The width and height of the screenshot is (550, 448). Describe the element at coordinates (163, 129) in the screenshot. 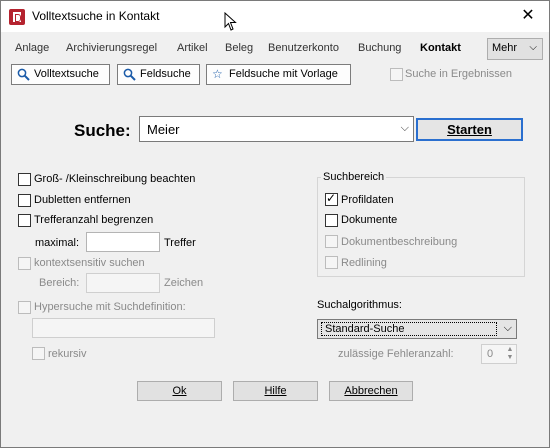

I see `search-input-value: Meier` at that location.